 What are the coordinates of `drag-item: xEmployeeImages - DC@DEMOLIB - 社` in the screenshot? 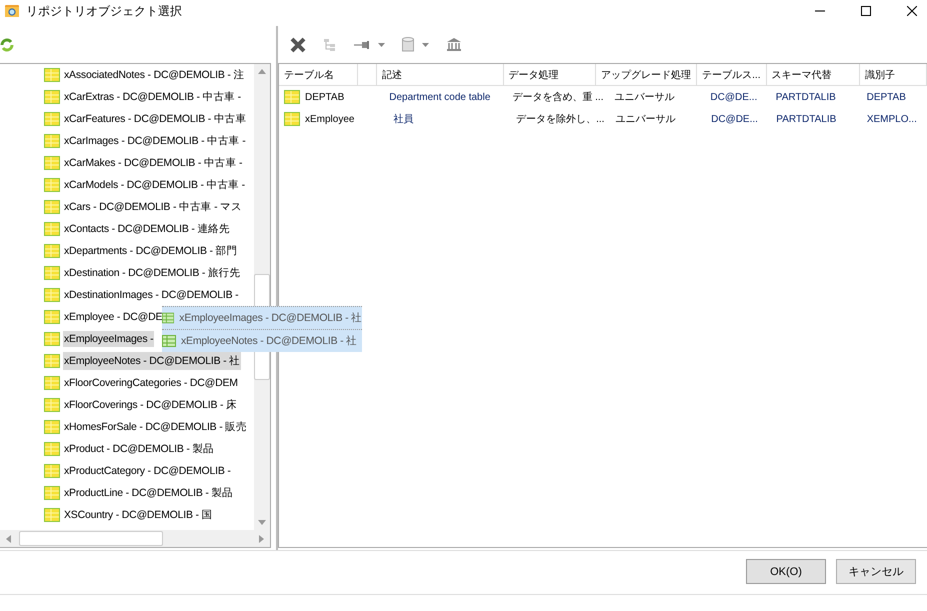 It's located at (270, 318).